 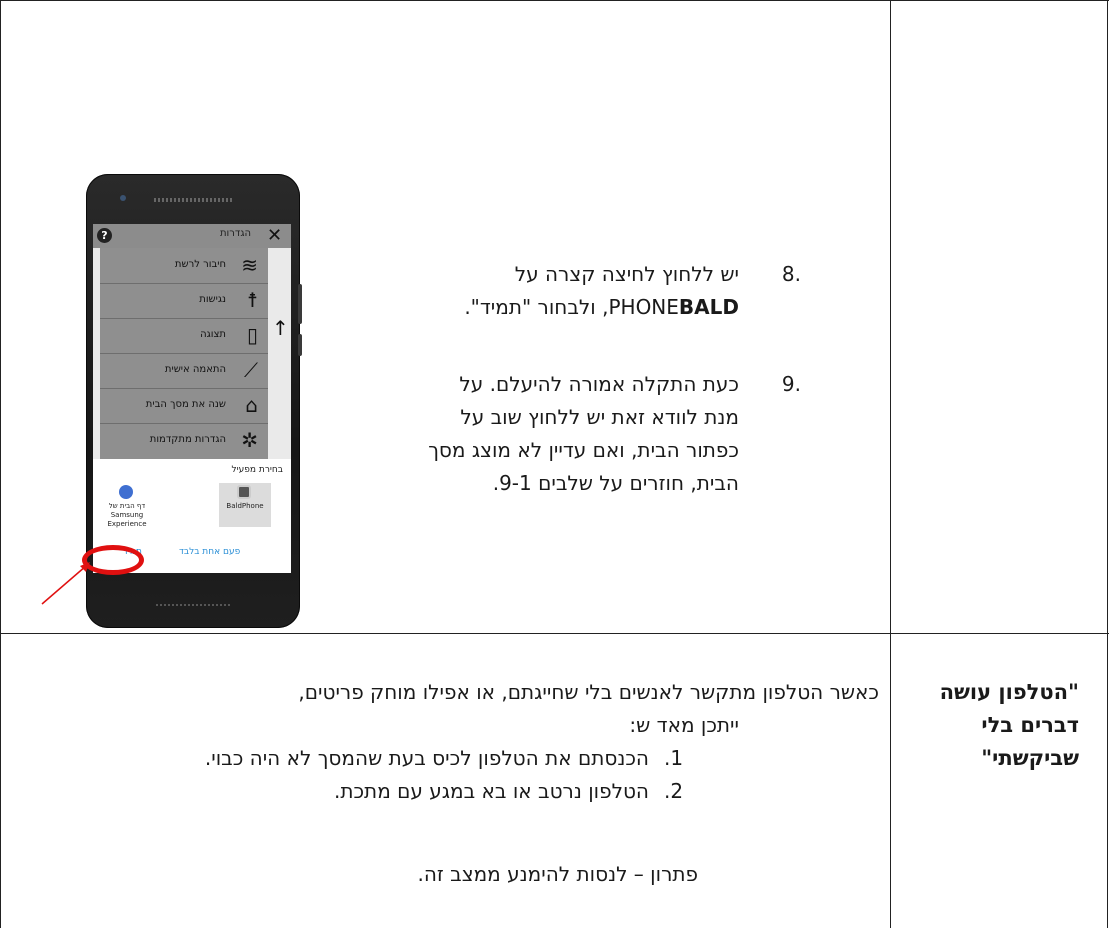 I want to click on bottom-grille, so click(x=193, y=605).